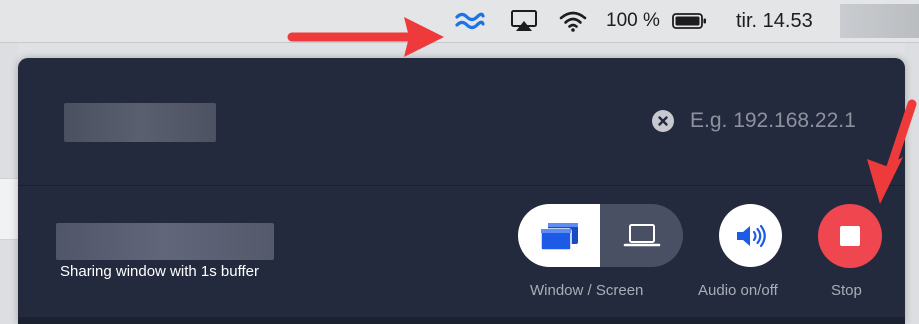  Describe the element at coordinates (738, 290) in the screenshot. I see `audio-label: Audio on/off` at that location.